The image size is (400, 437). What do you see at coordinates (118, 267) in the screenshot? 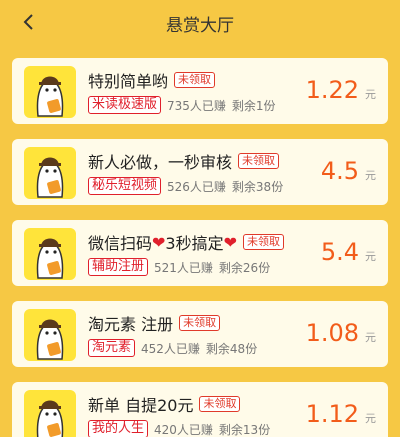
I see `app-tag: 辅助注册` at bounding box center [118, 267].